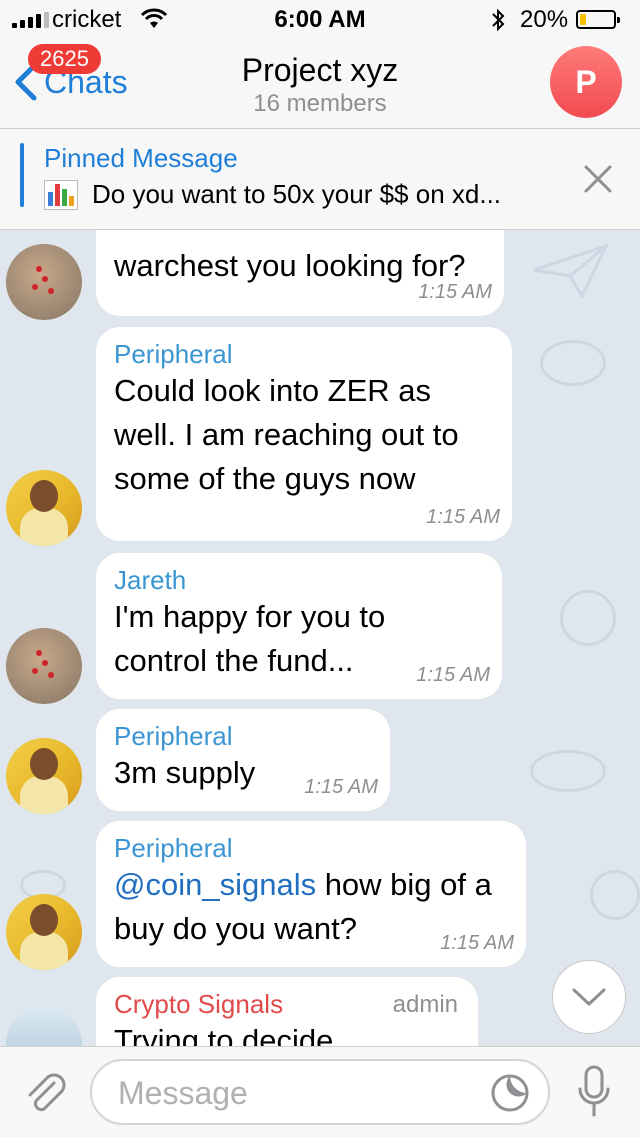 This screenshot has height=1137, width=640. I want to click on pinned-label: Pinned Message, so click(141, 158).